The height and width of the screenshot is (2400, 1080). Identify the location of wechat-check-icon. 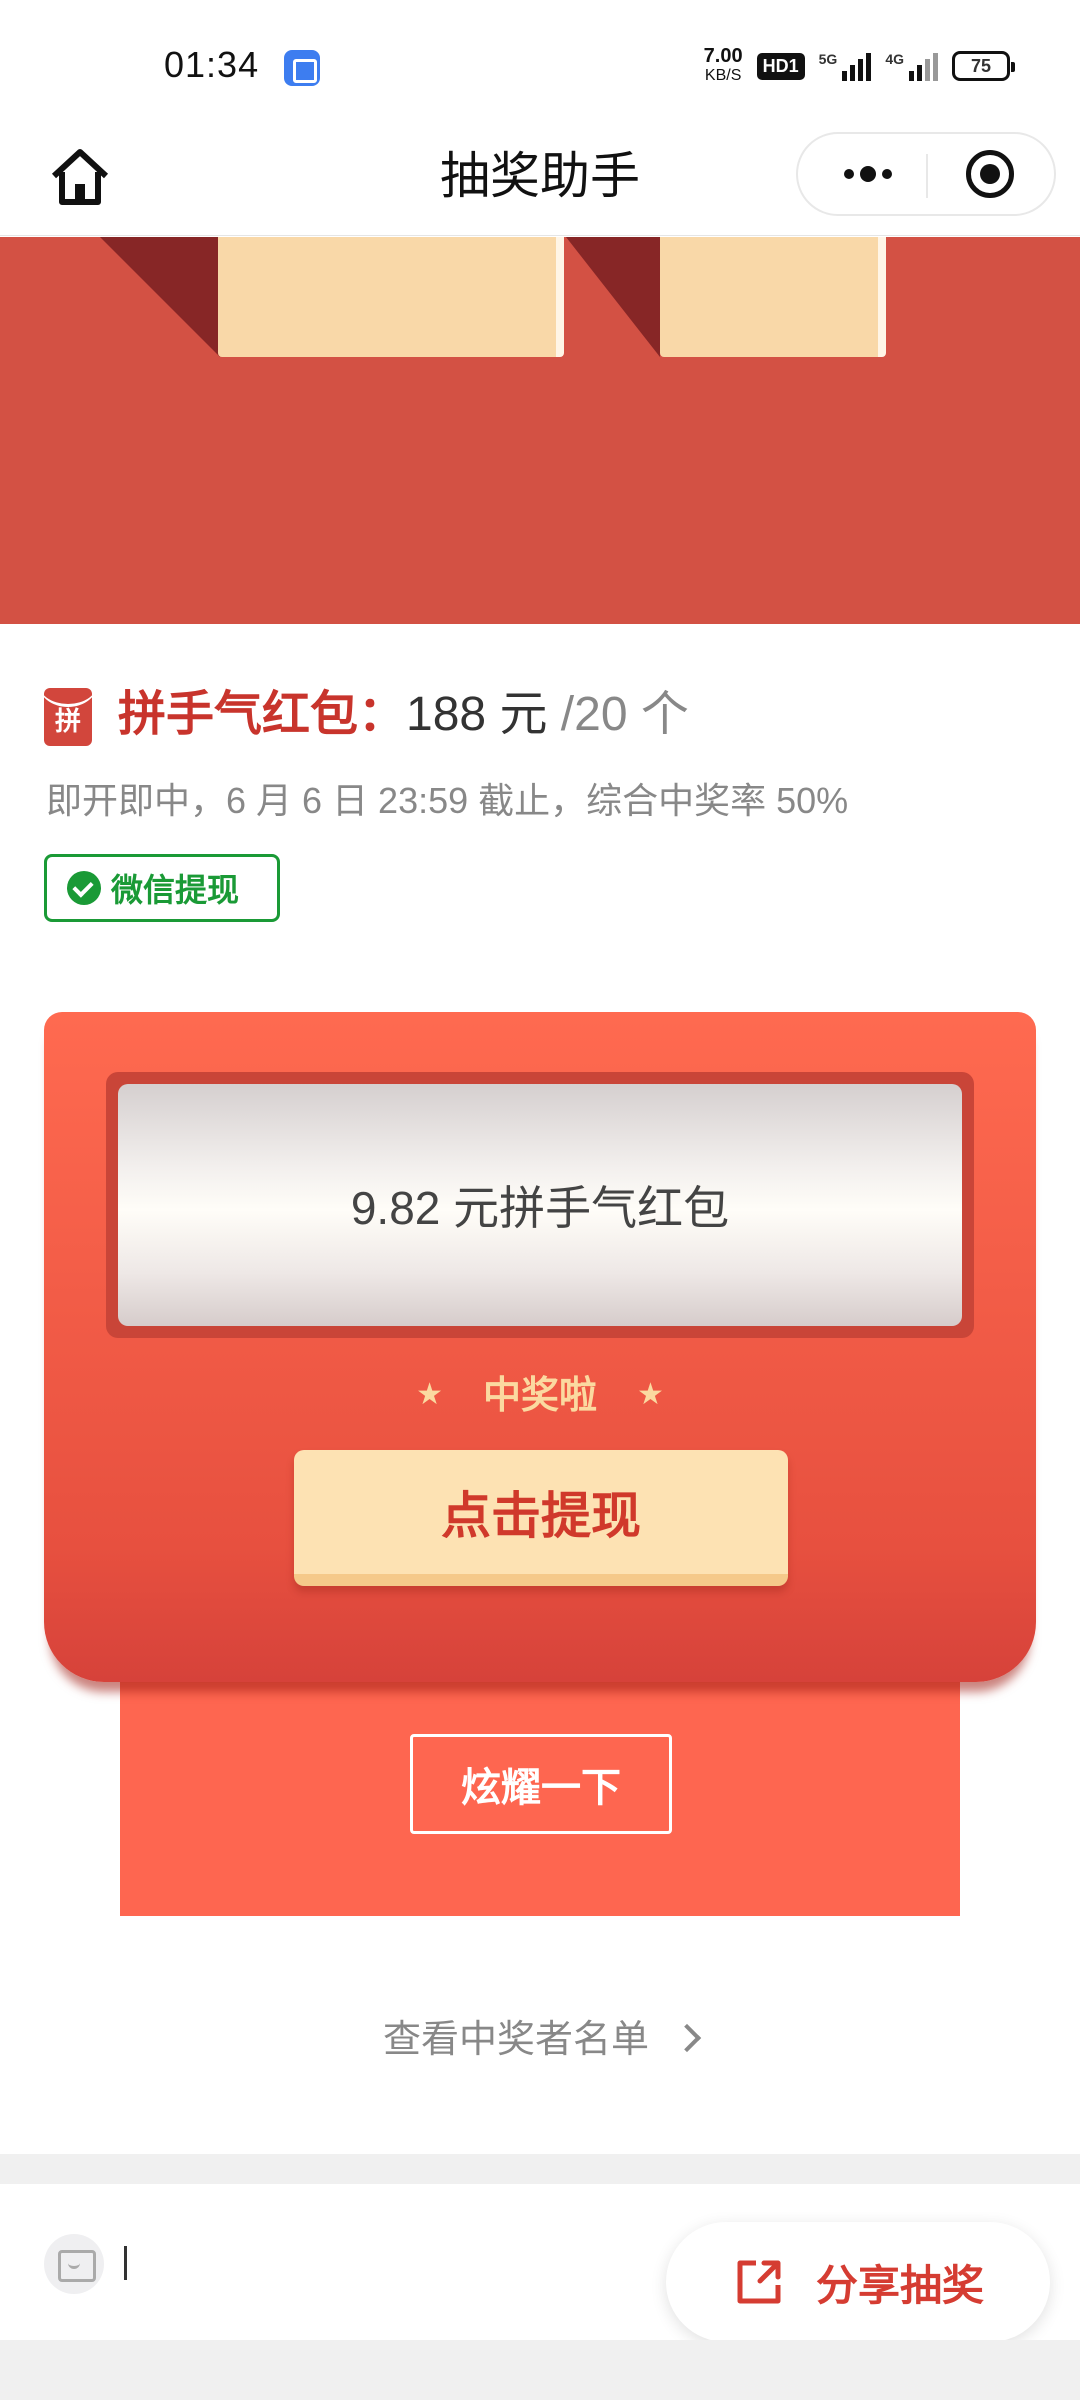
(84, 888).